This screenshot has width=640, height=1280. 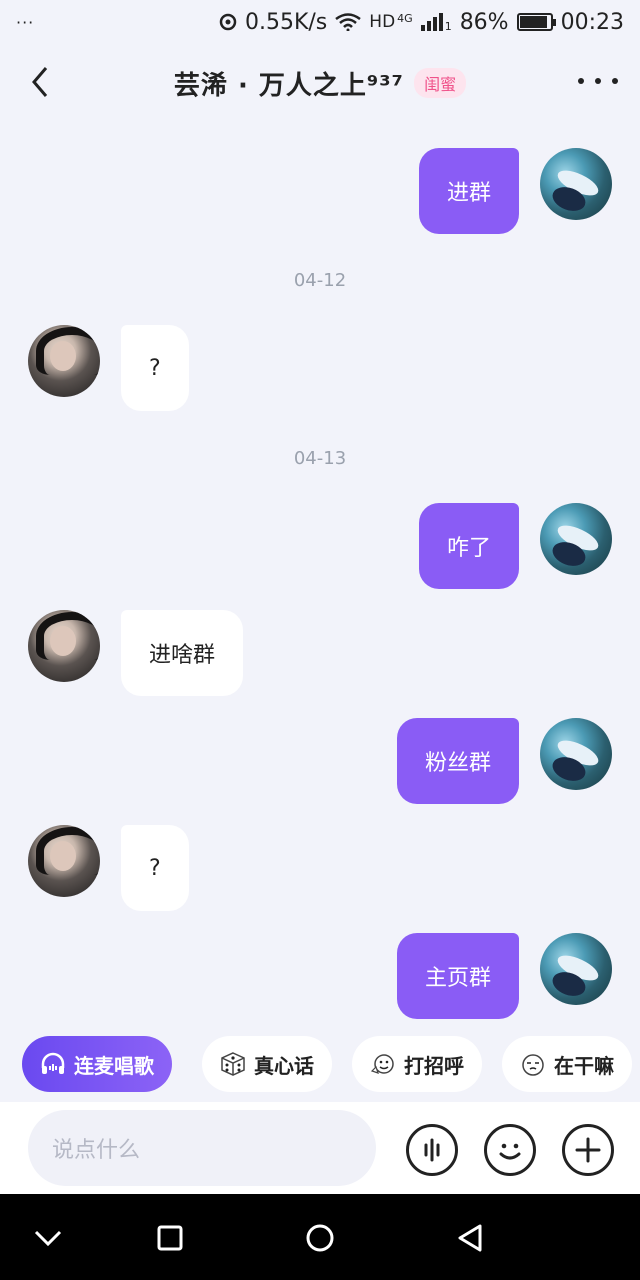 I want to click on relationship-tag: 闺蜜, so click(x=440, y=83).